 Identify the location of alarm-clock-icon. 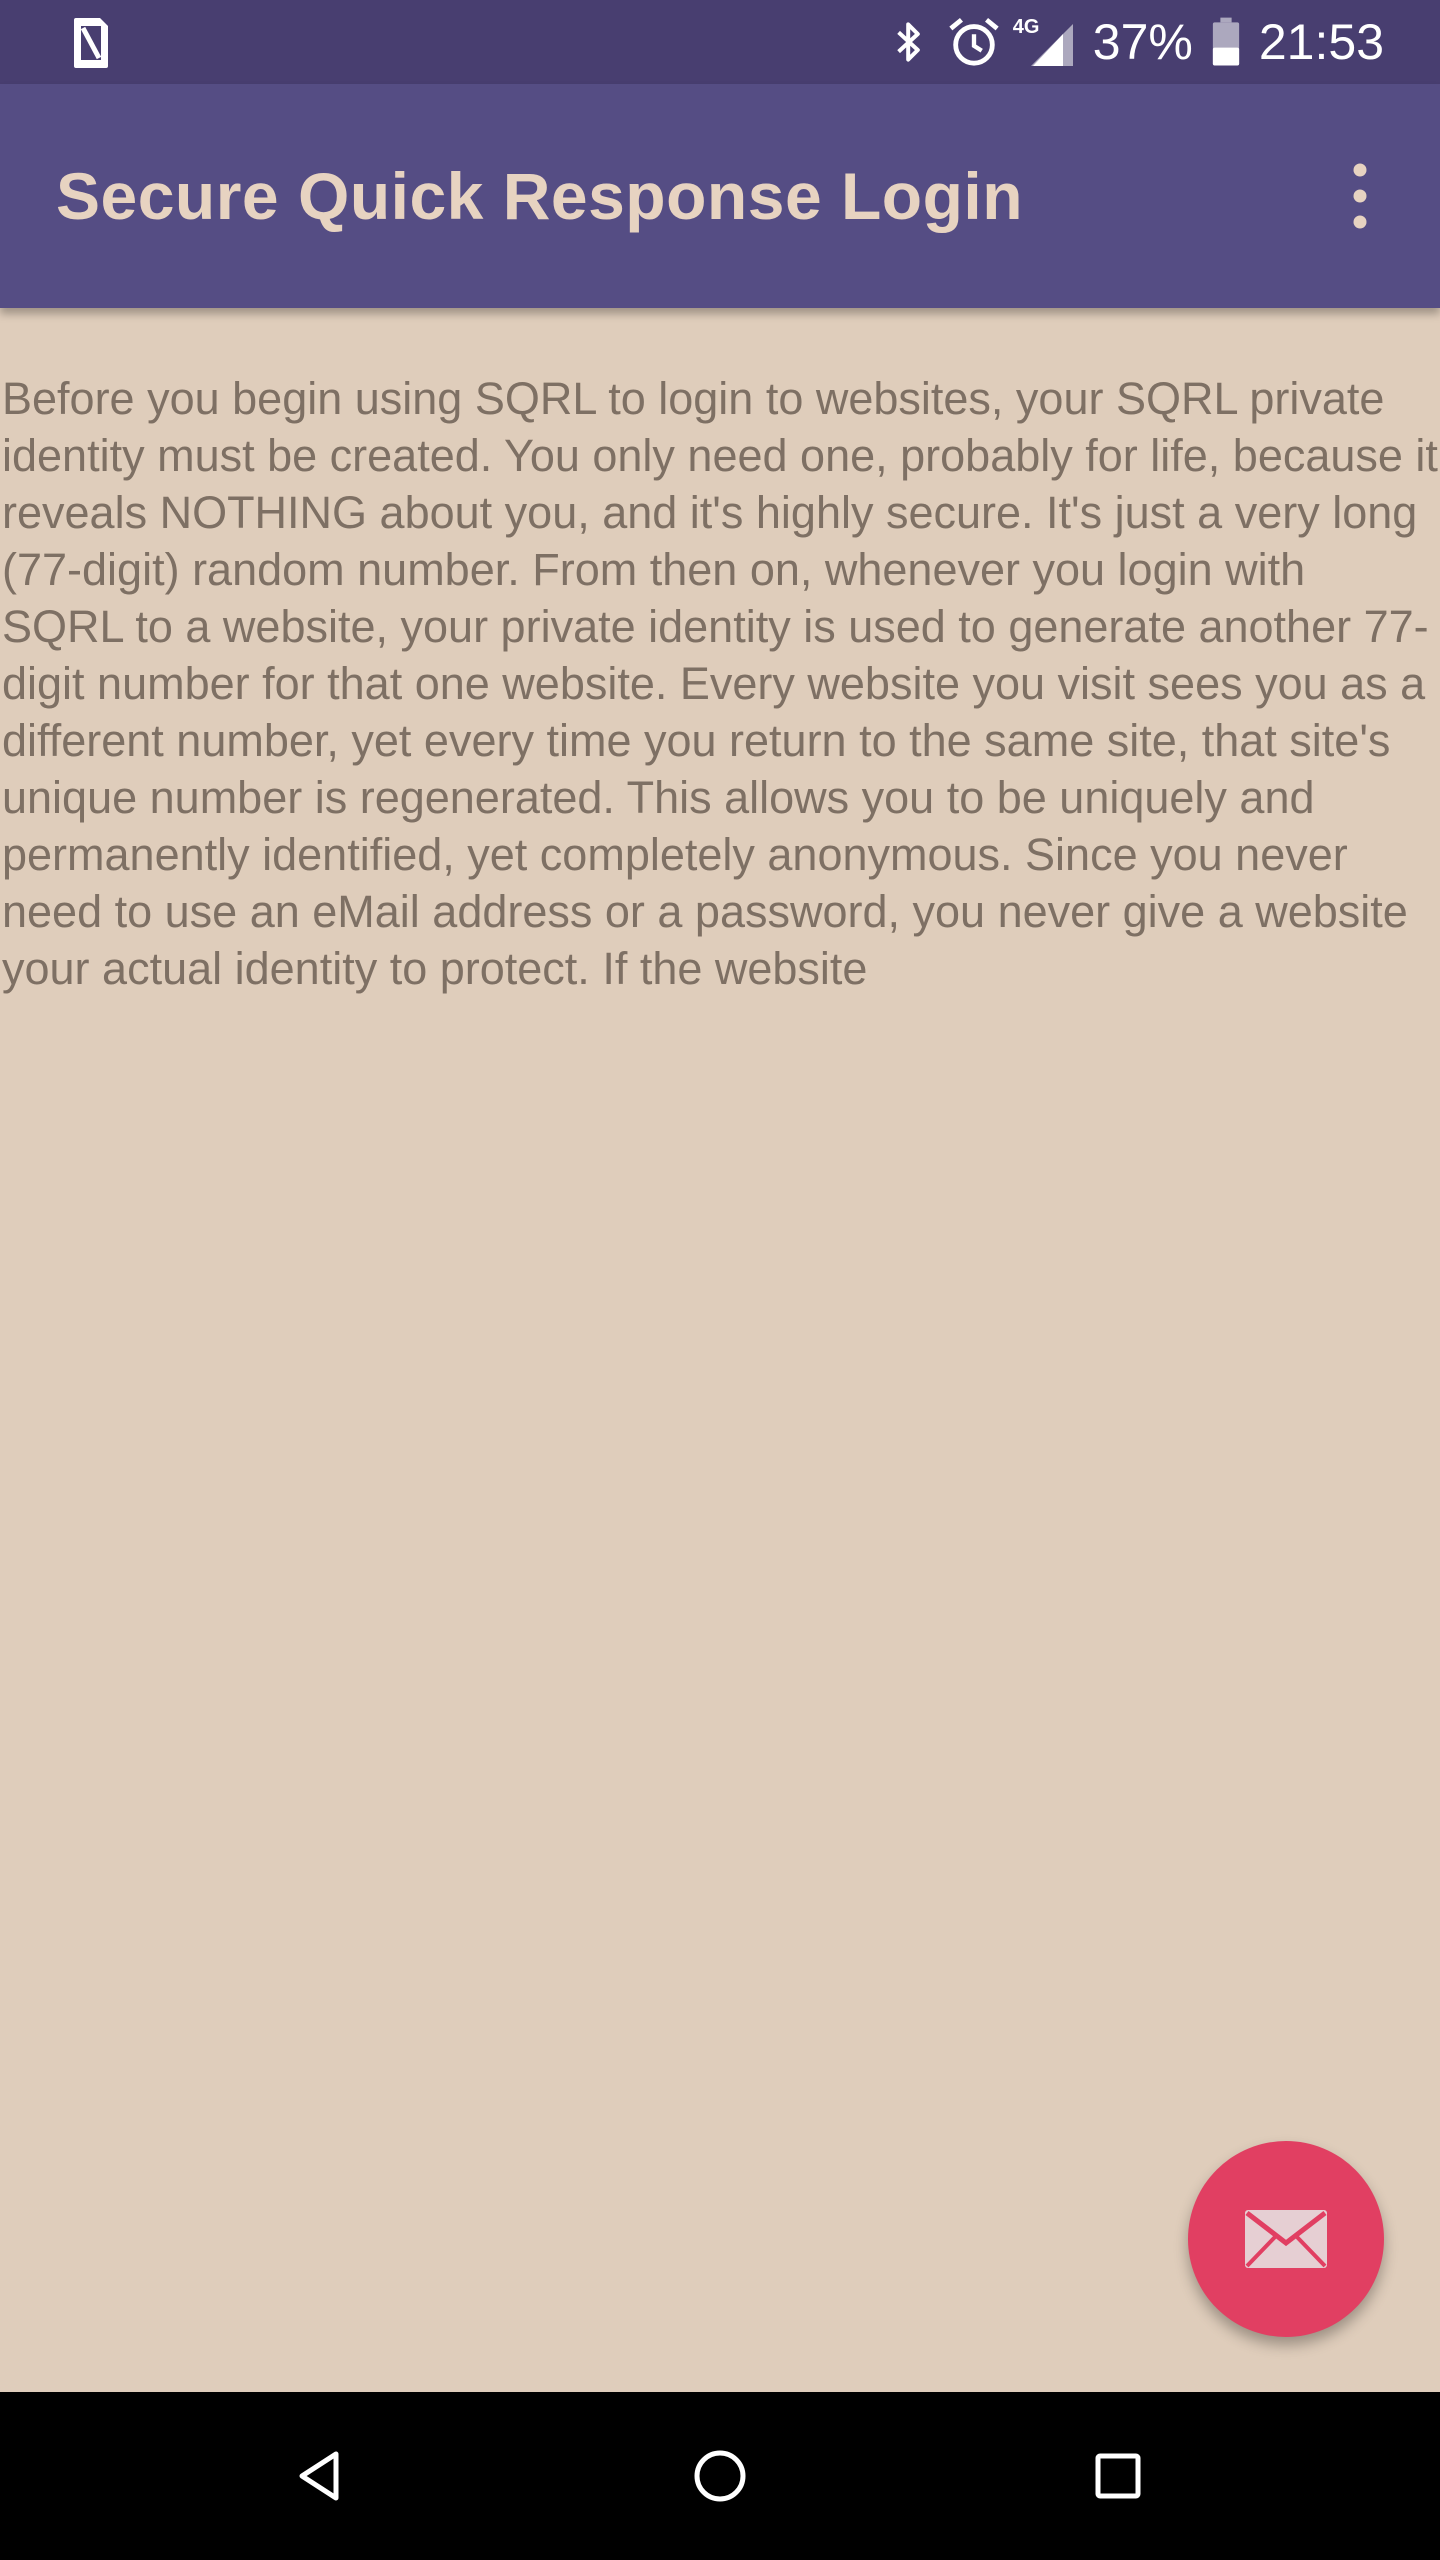
(974, 42).